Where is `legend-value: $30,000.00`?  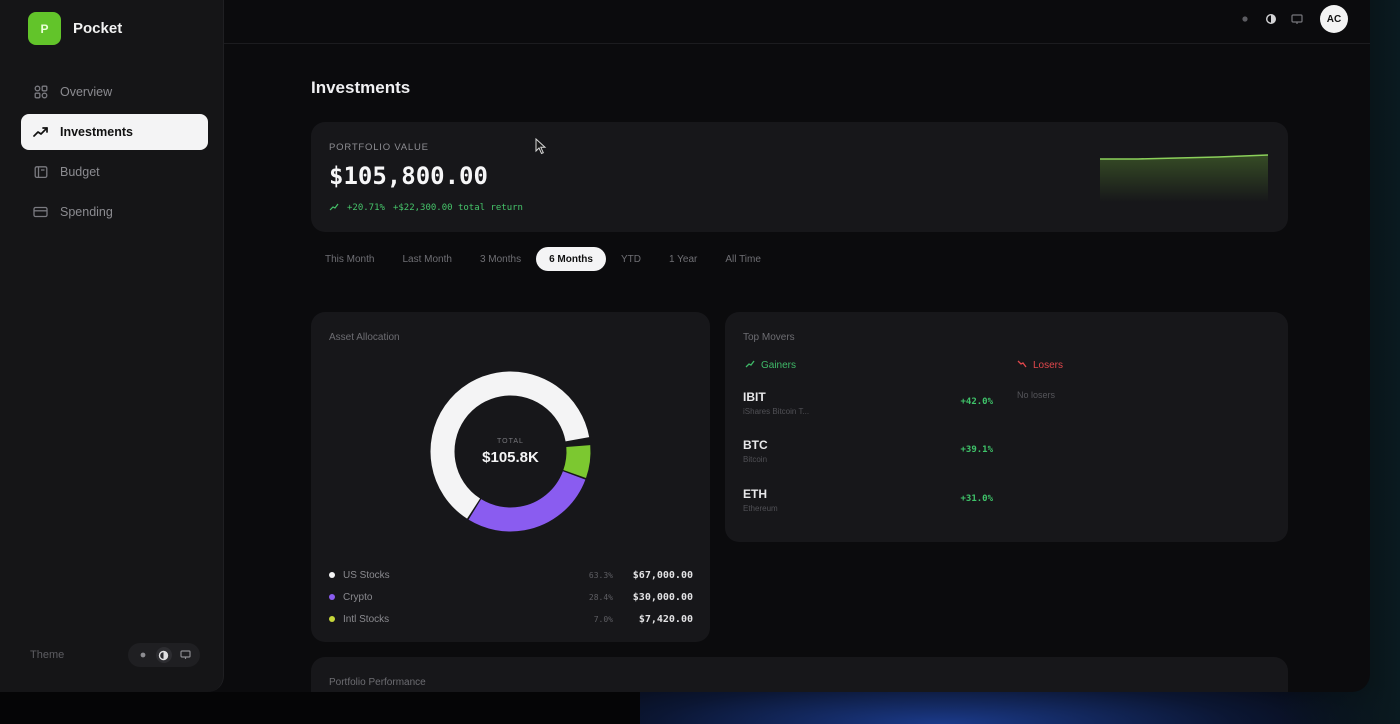 legend-value: $30,000.00 is located at coordinates (662, 597).